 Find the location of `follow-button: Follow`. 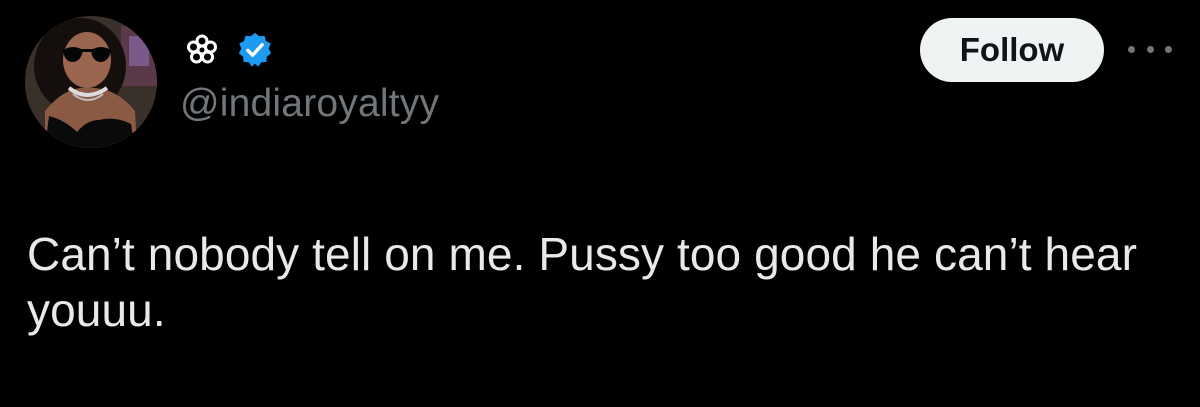

follow-button: Follow is located at coordinates (1012, 50).